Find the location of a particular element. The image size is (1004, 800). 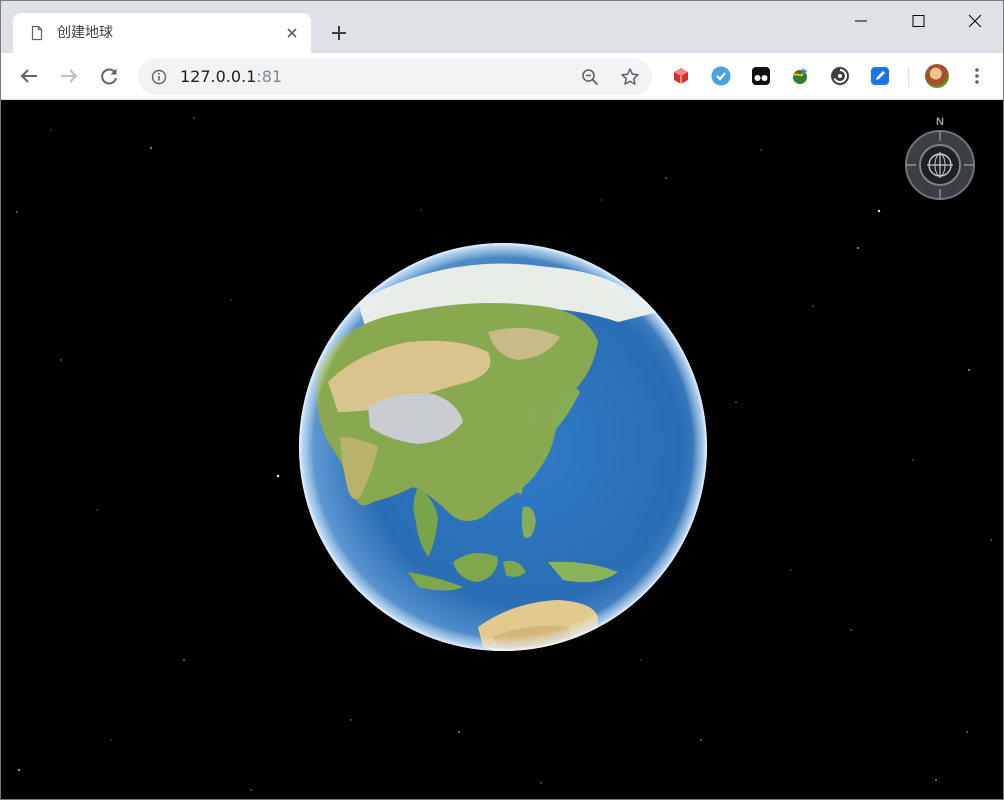

maximize-icon is located at coordinates (918, 21).